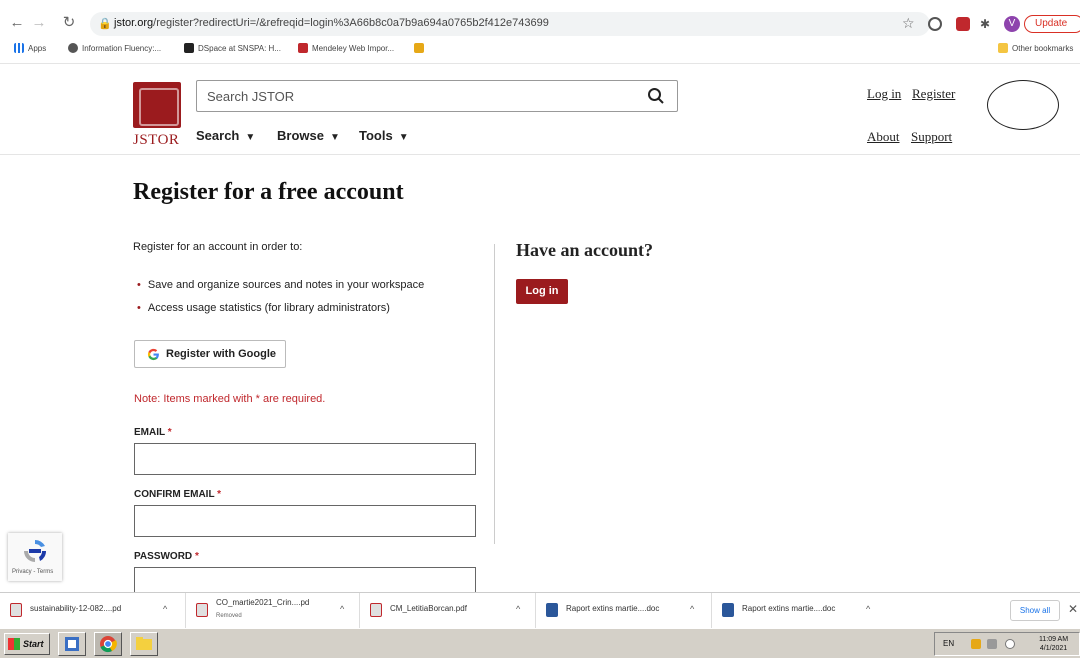  Describe the element at coordinates (14, 644) in the screenshot. I see `windows-flag-icon` at that location.